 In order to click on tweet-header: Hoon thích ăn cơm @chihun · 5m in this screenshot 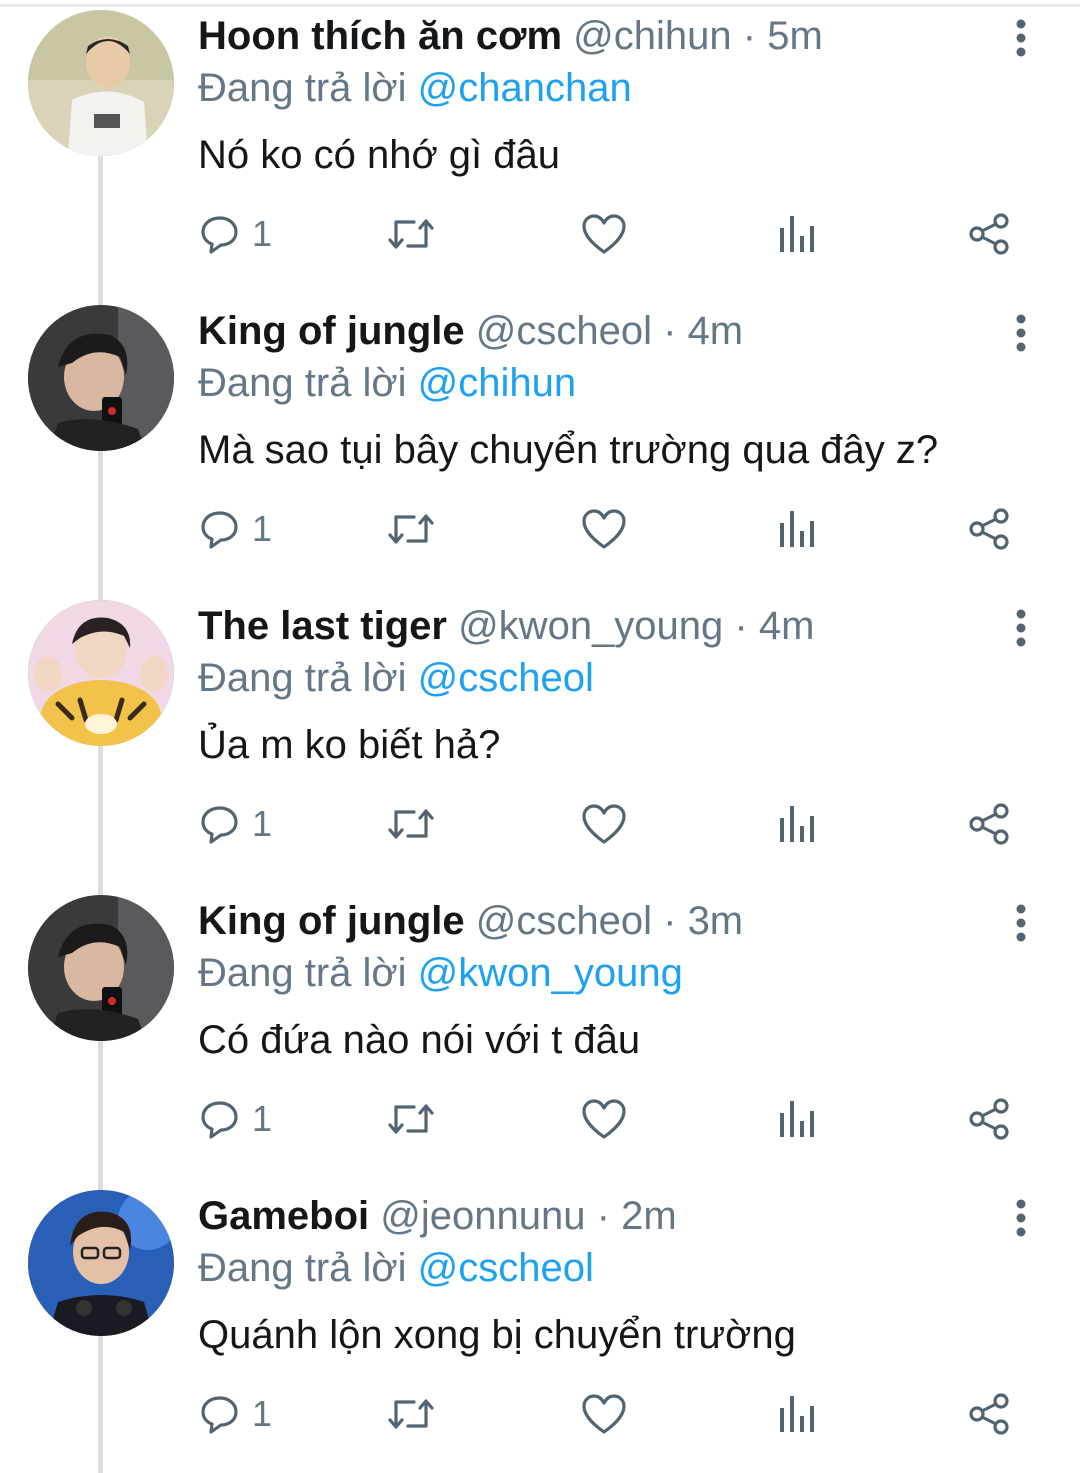, I will do `click(510, 36)`.